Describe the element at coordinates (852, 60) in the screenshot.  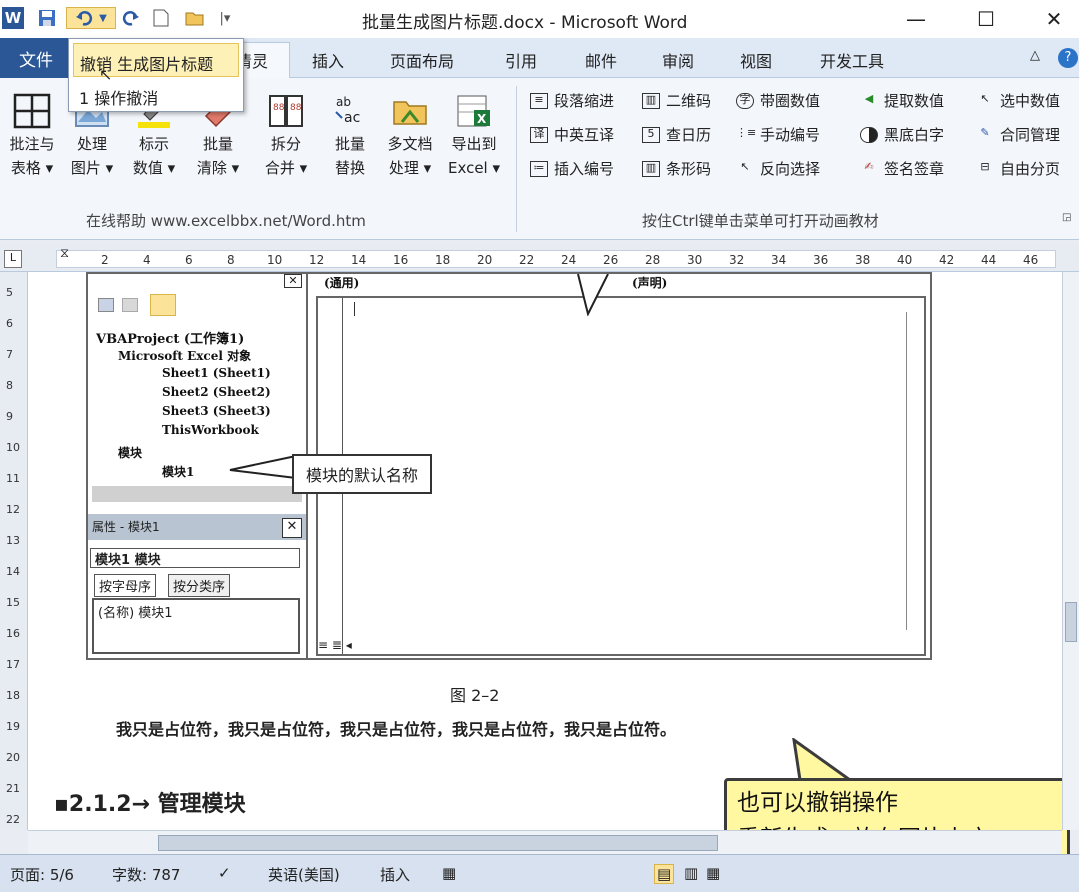
I see `tab-developer: 开发工具` at that location.